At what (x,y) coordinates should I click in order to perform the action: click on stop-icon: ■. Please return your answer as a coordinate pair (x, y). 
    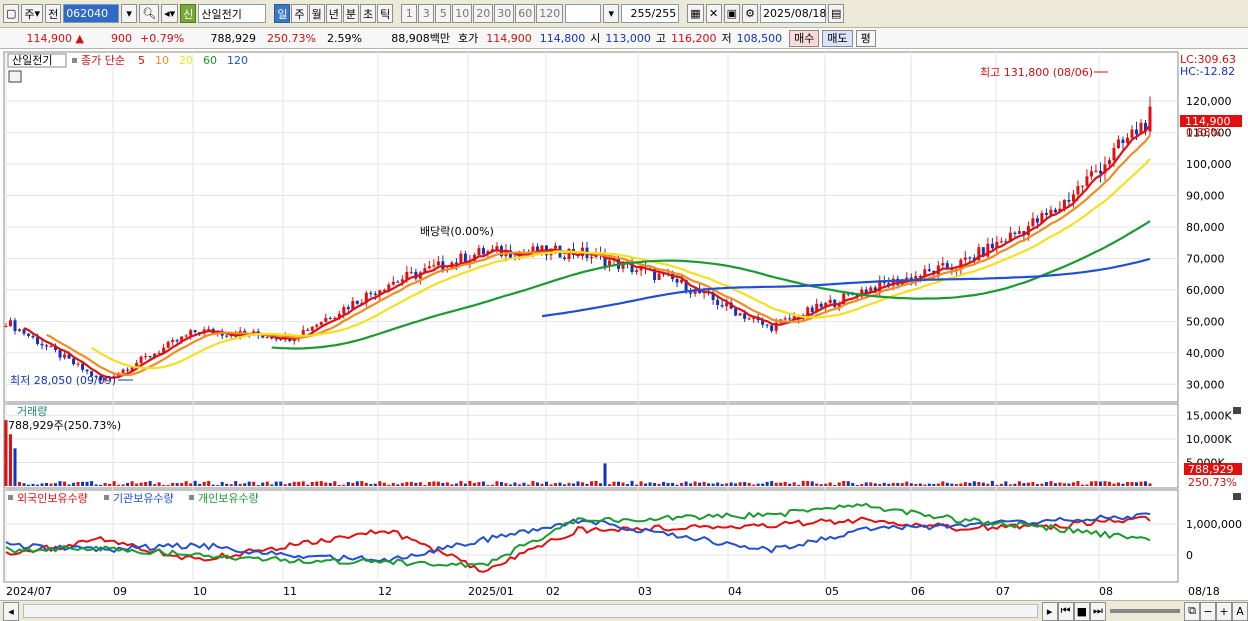
    Looking at the image, I should click on (1081, 611).